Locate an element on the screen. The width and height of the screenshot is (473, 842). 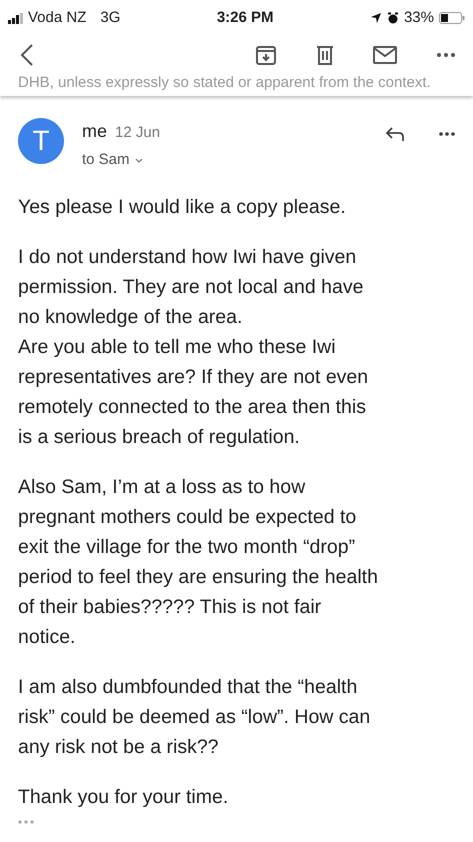
message-paragraph: Thank you for your time. is located at coordinates (123, 797).